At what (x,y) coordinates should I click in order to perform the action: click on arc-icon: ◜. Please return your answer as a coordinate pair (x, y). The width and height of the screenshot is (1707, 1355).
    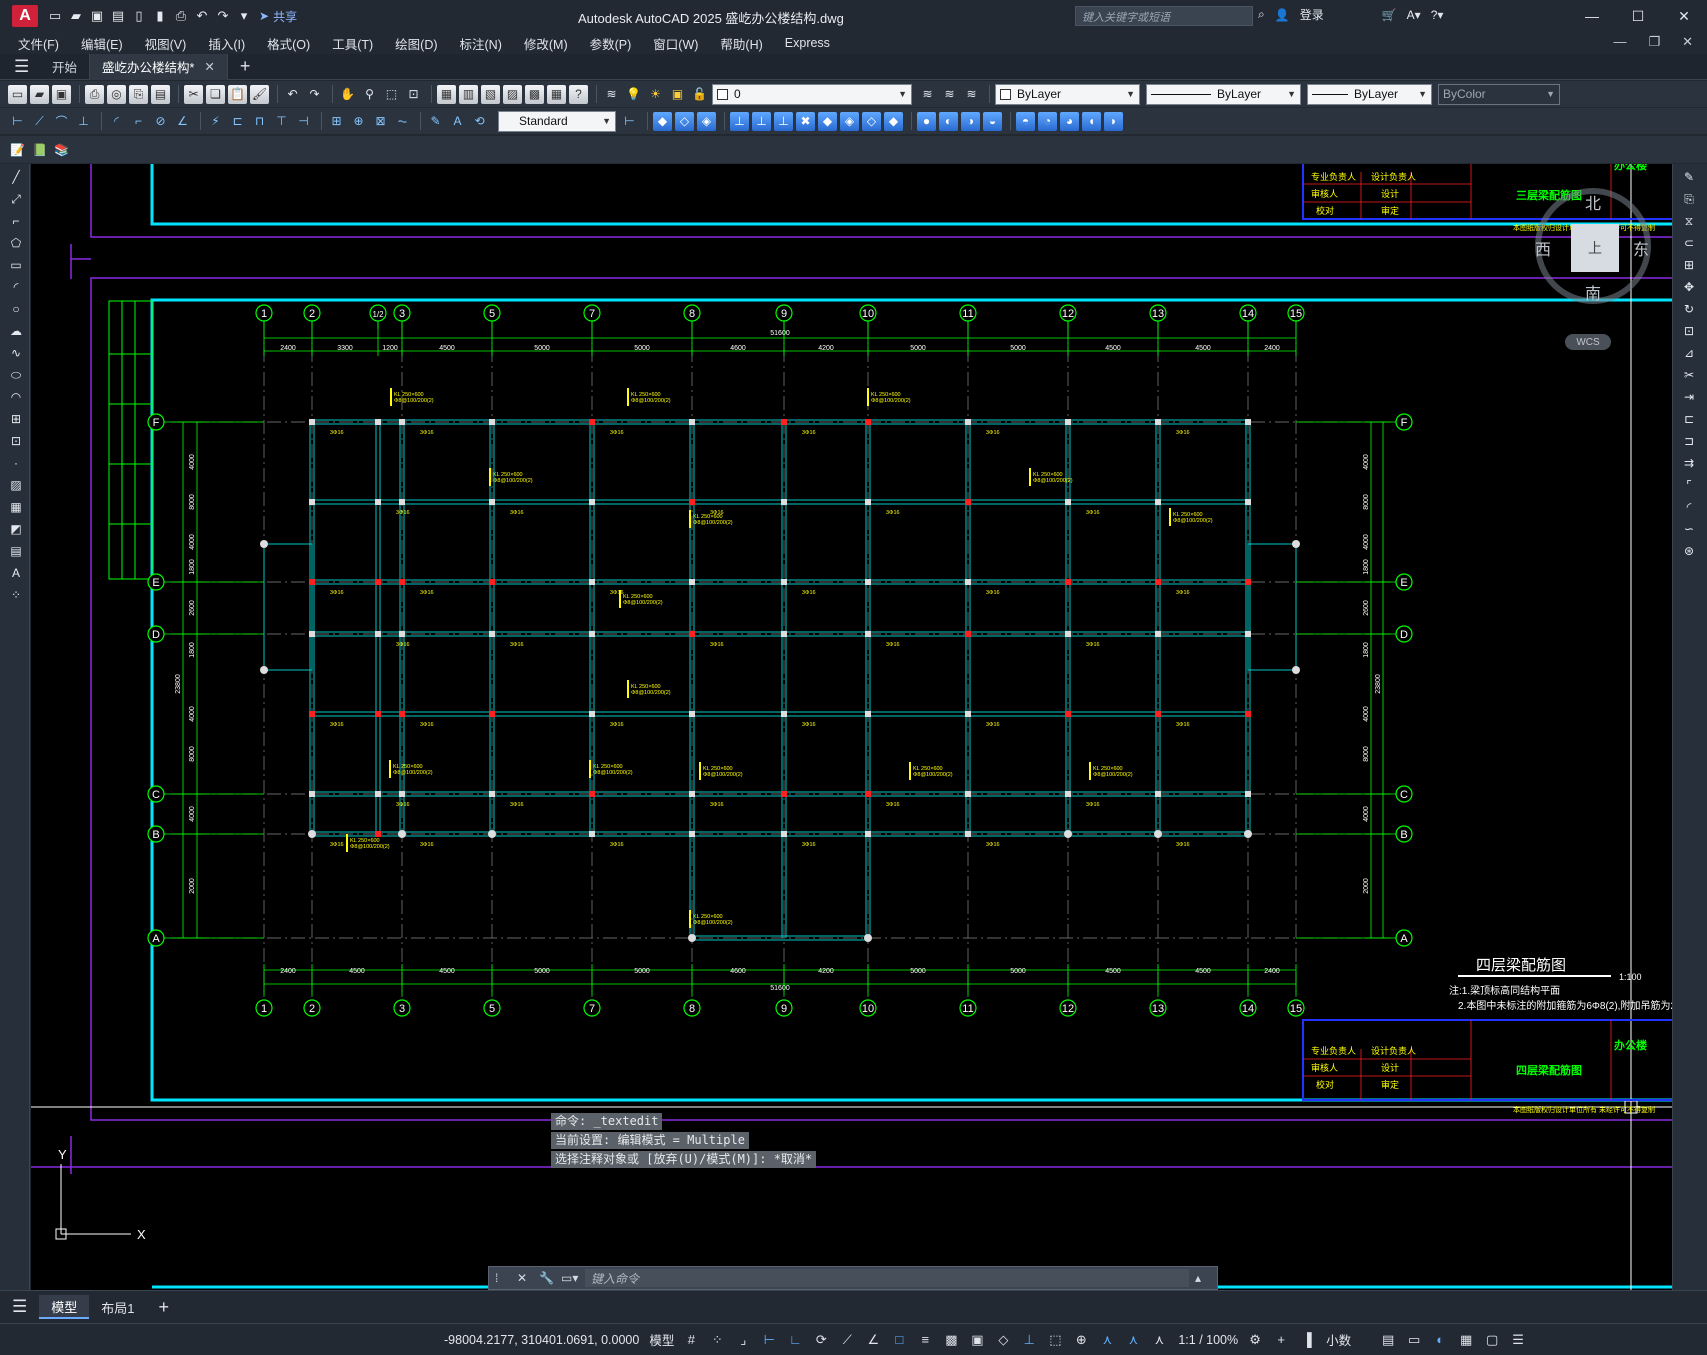
    Looking at the image, I should click on (16, 287).